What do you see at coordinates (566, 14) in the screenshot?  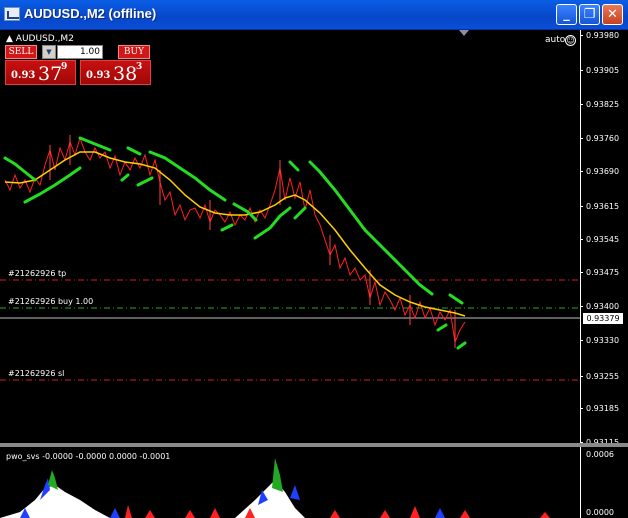 I see `minimize-button: _` at bounding box center [566, 14].